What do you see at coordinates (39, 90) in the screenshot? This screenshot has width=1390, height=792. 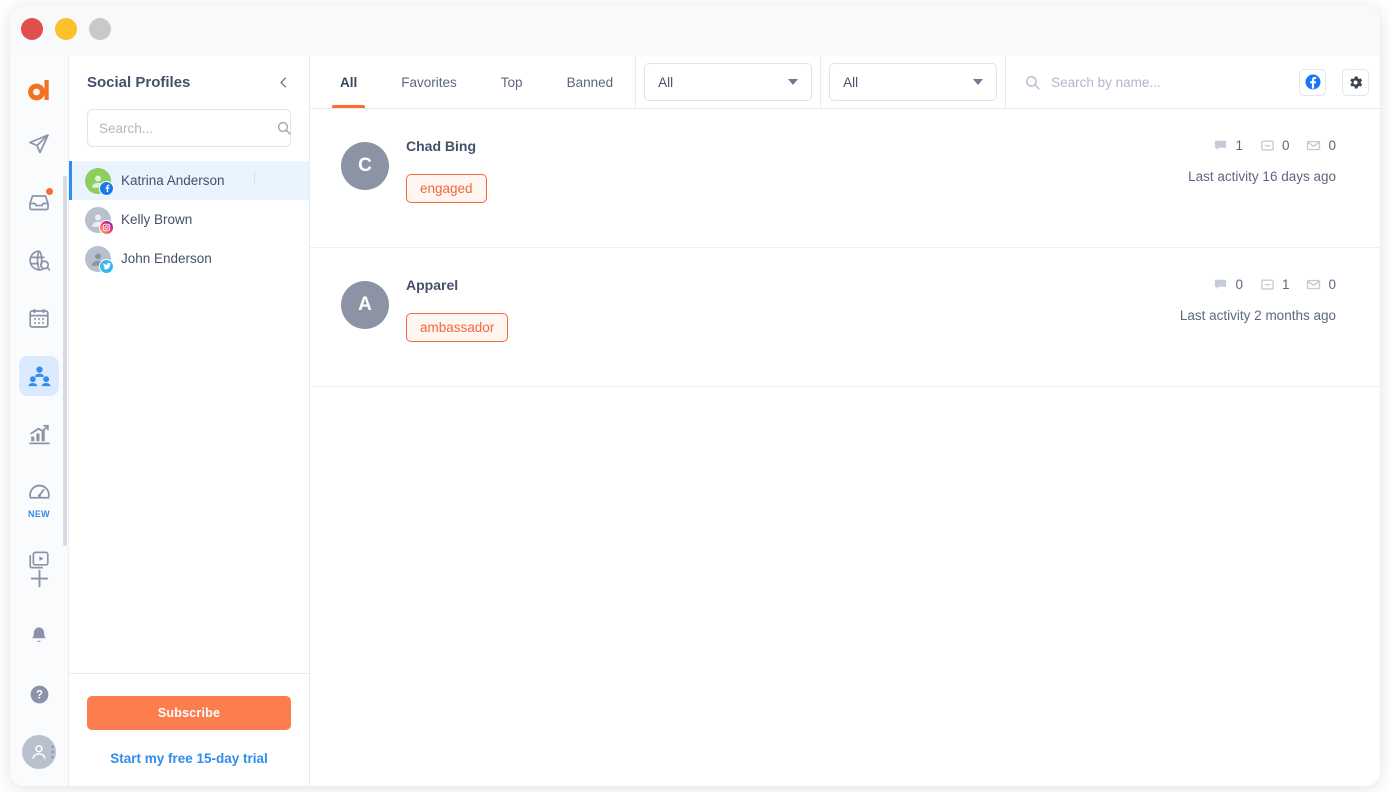 I see `brand-logo` at bounding box center [39, 90].